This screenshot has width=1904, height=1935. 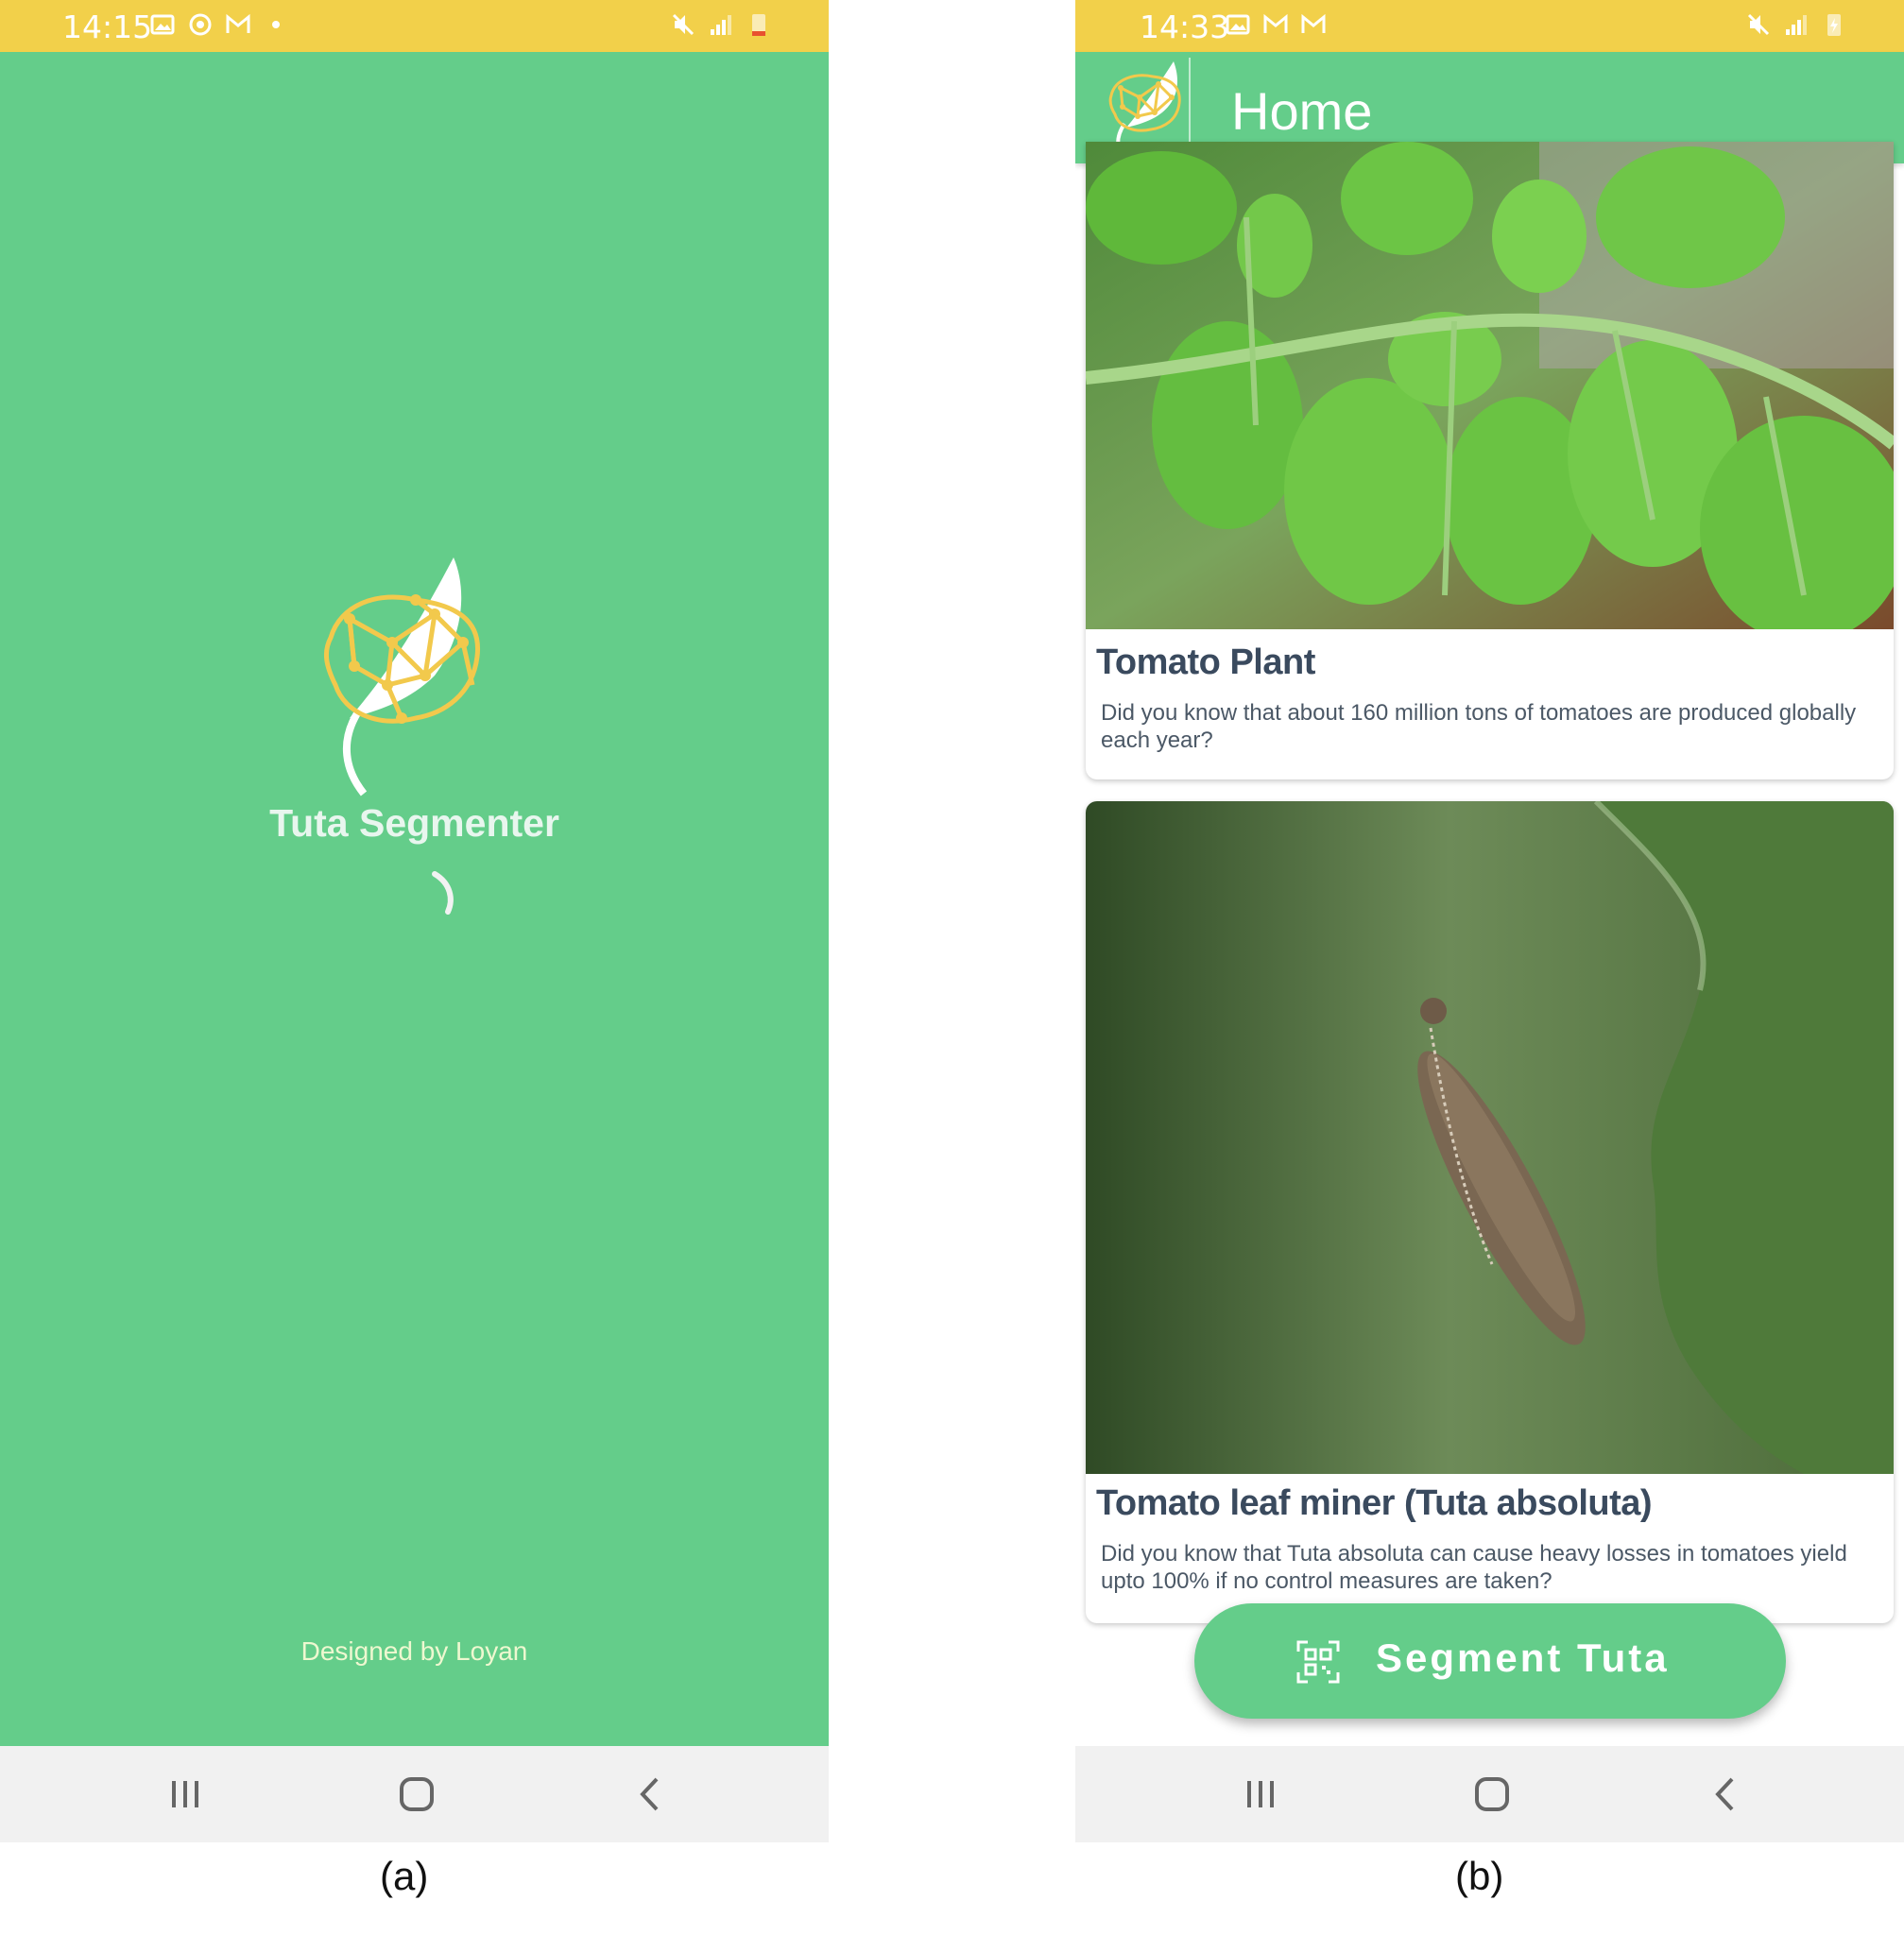 What do you see at coordinates (1490, 1137) in the screenshot?
I see `tuta-moth-photo` at bounding box center [1490, 1137].